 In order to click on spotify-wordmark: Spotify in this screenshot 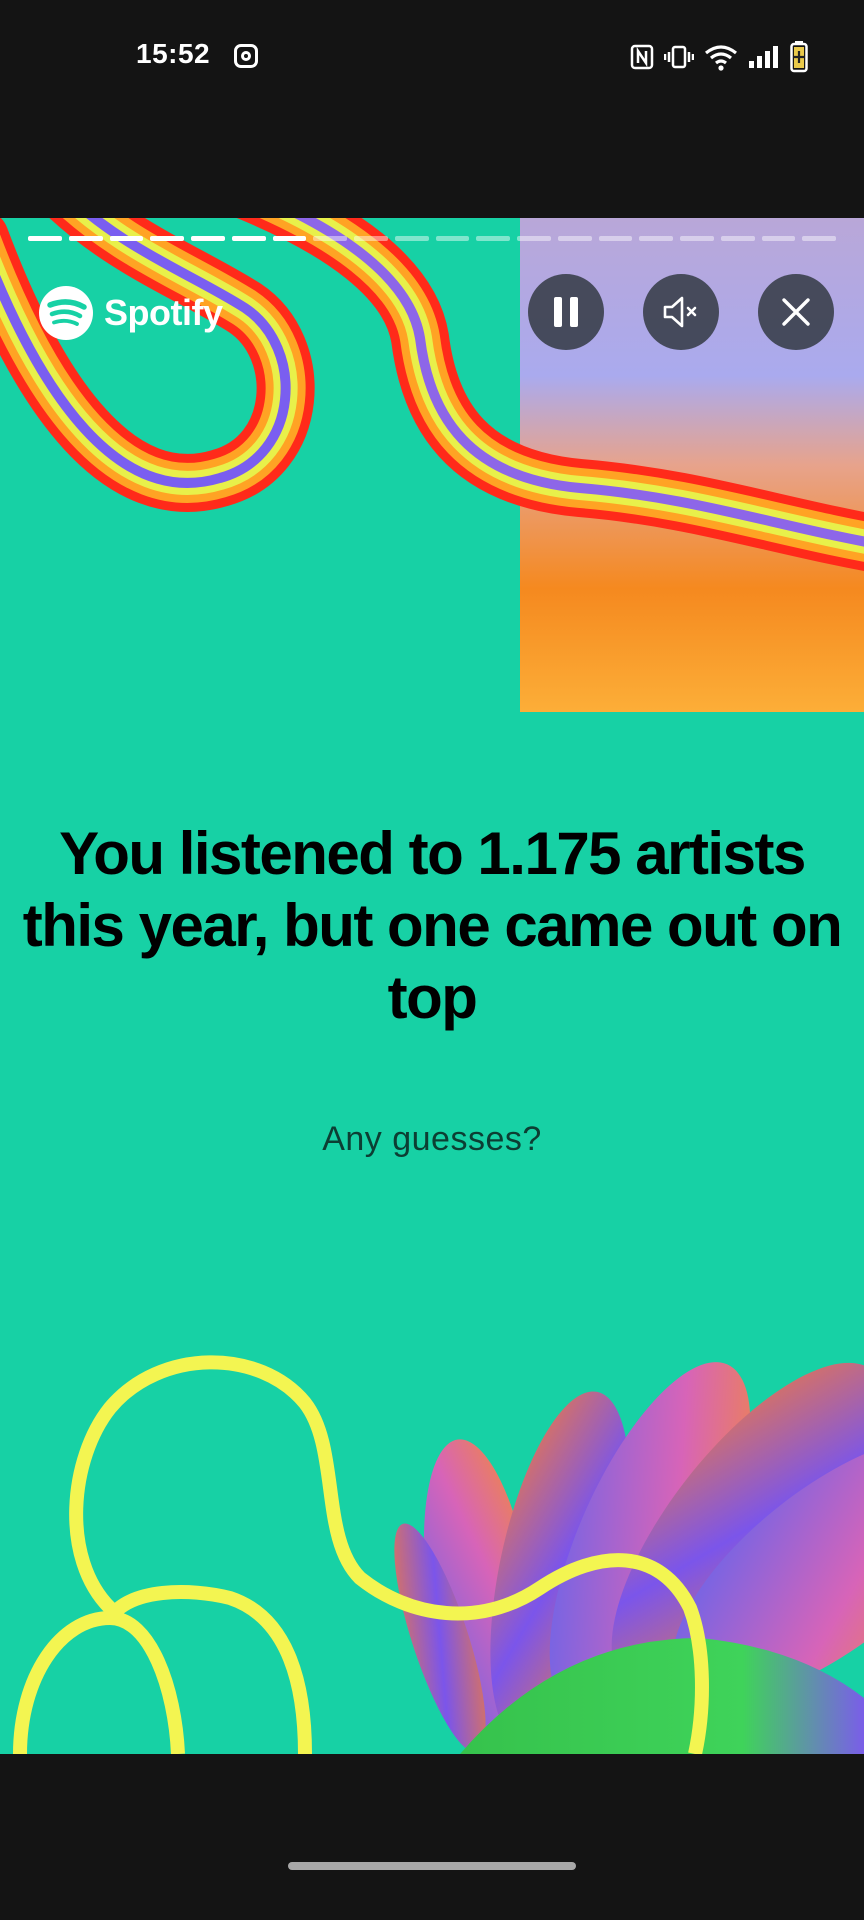, I will do `click(163, 312)`.